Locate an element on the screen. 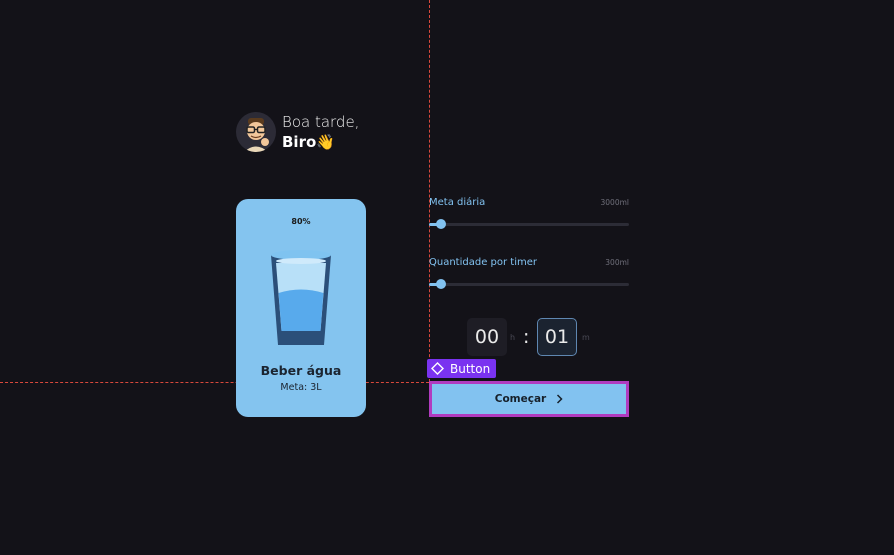  minutes-field: 01 is located at coordinates (557, 337).